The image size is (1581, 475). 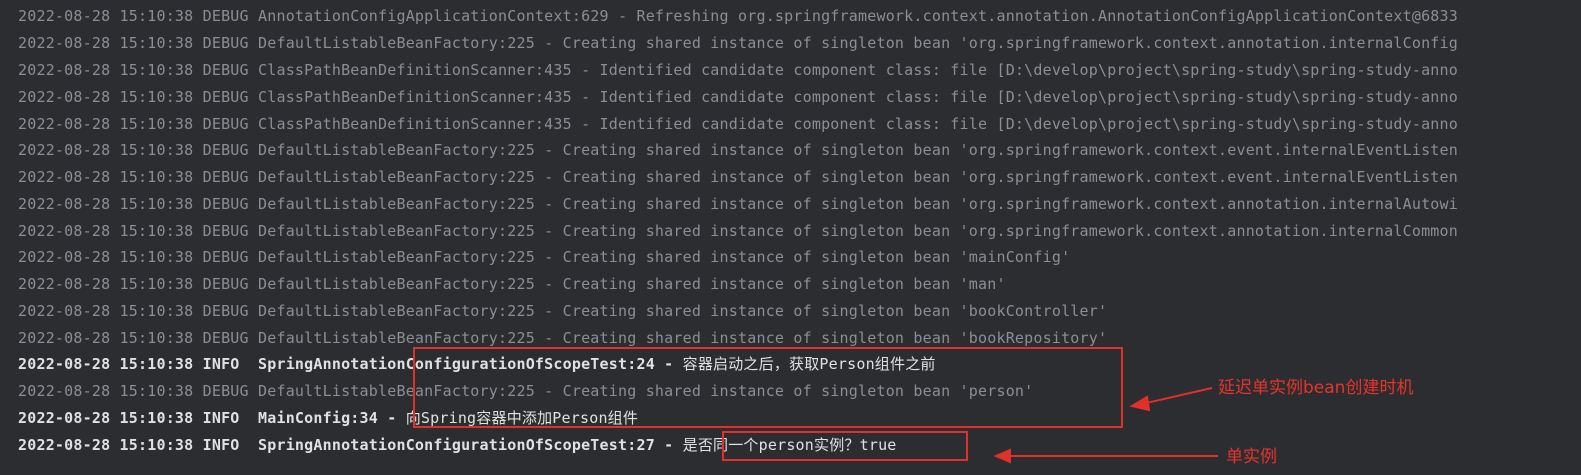 I want to click on singleton-note: 单实例, so click(x=1251, y=457).